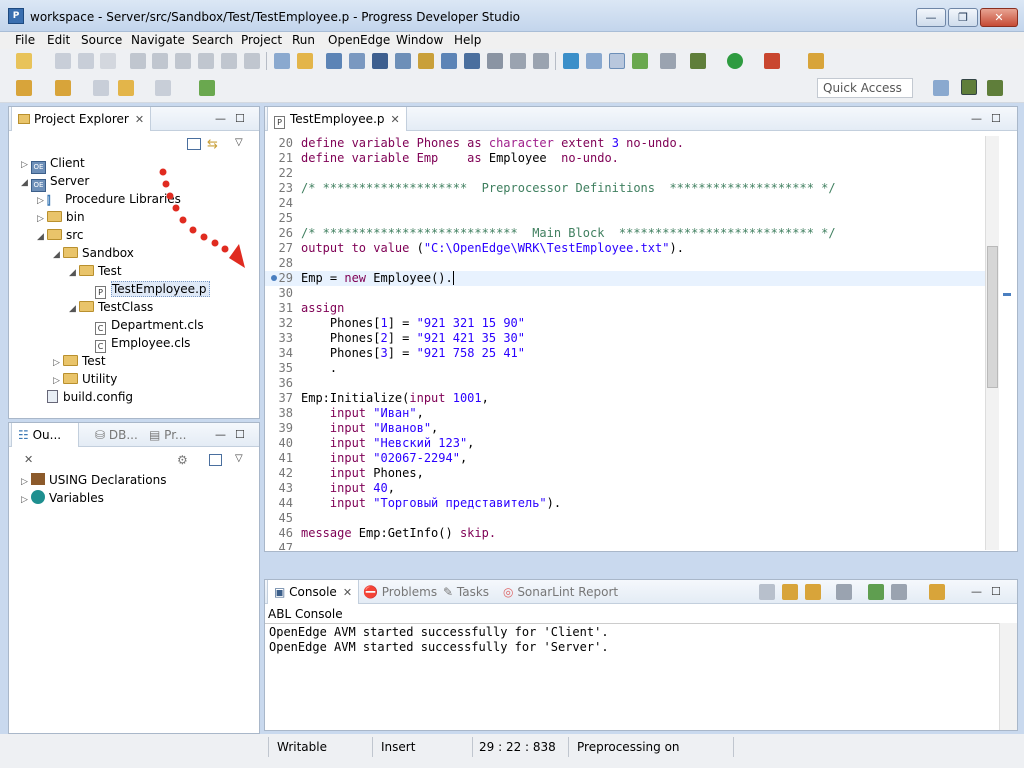 This screenshot has width=1024, height=768. I want to click on clear-console-icon, so click(767, 592).